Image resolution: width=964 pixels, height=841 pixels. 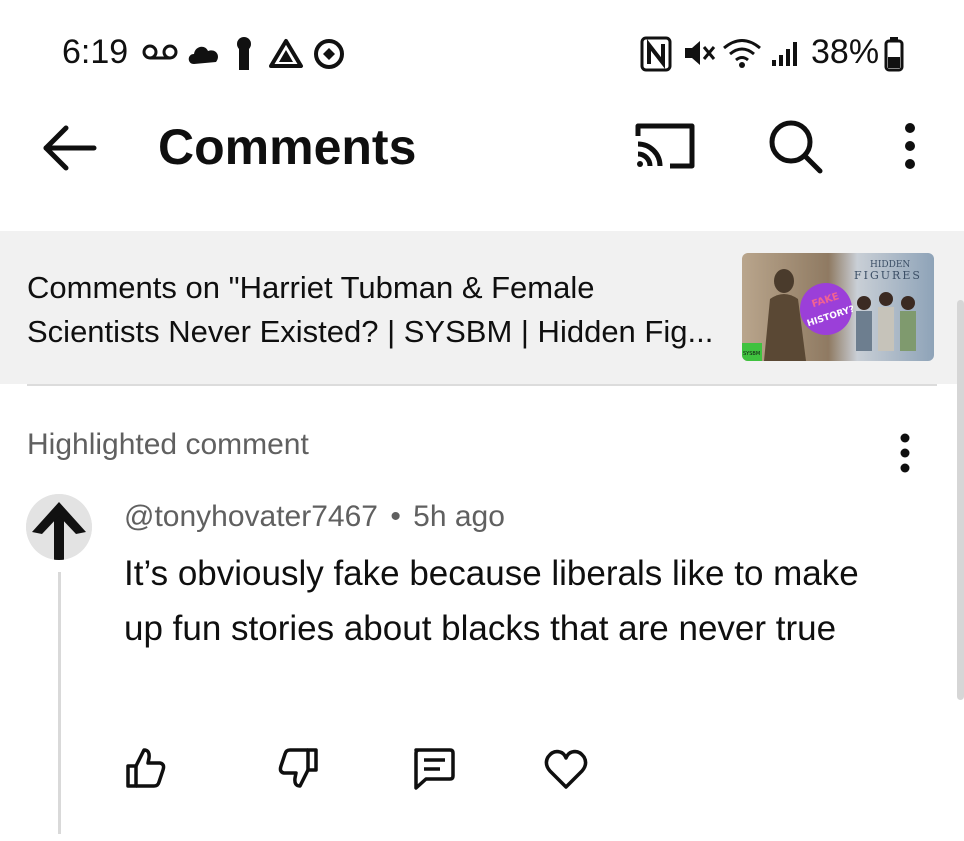 What do you see at coordinates (203, 55) in the screenshot?
I see `cloud-icon` at bounding box center [203, 55].